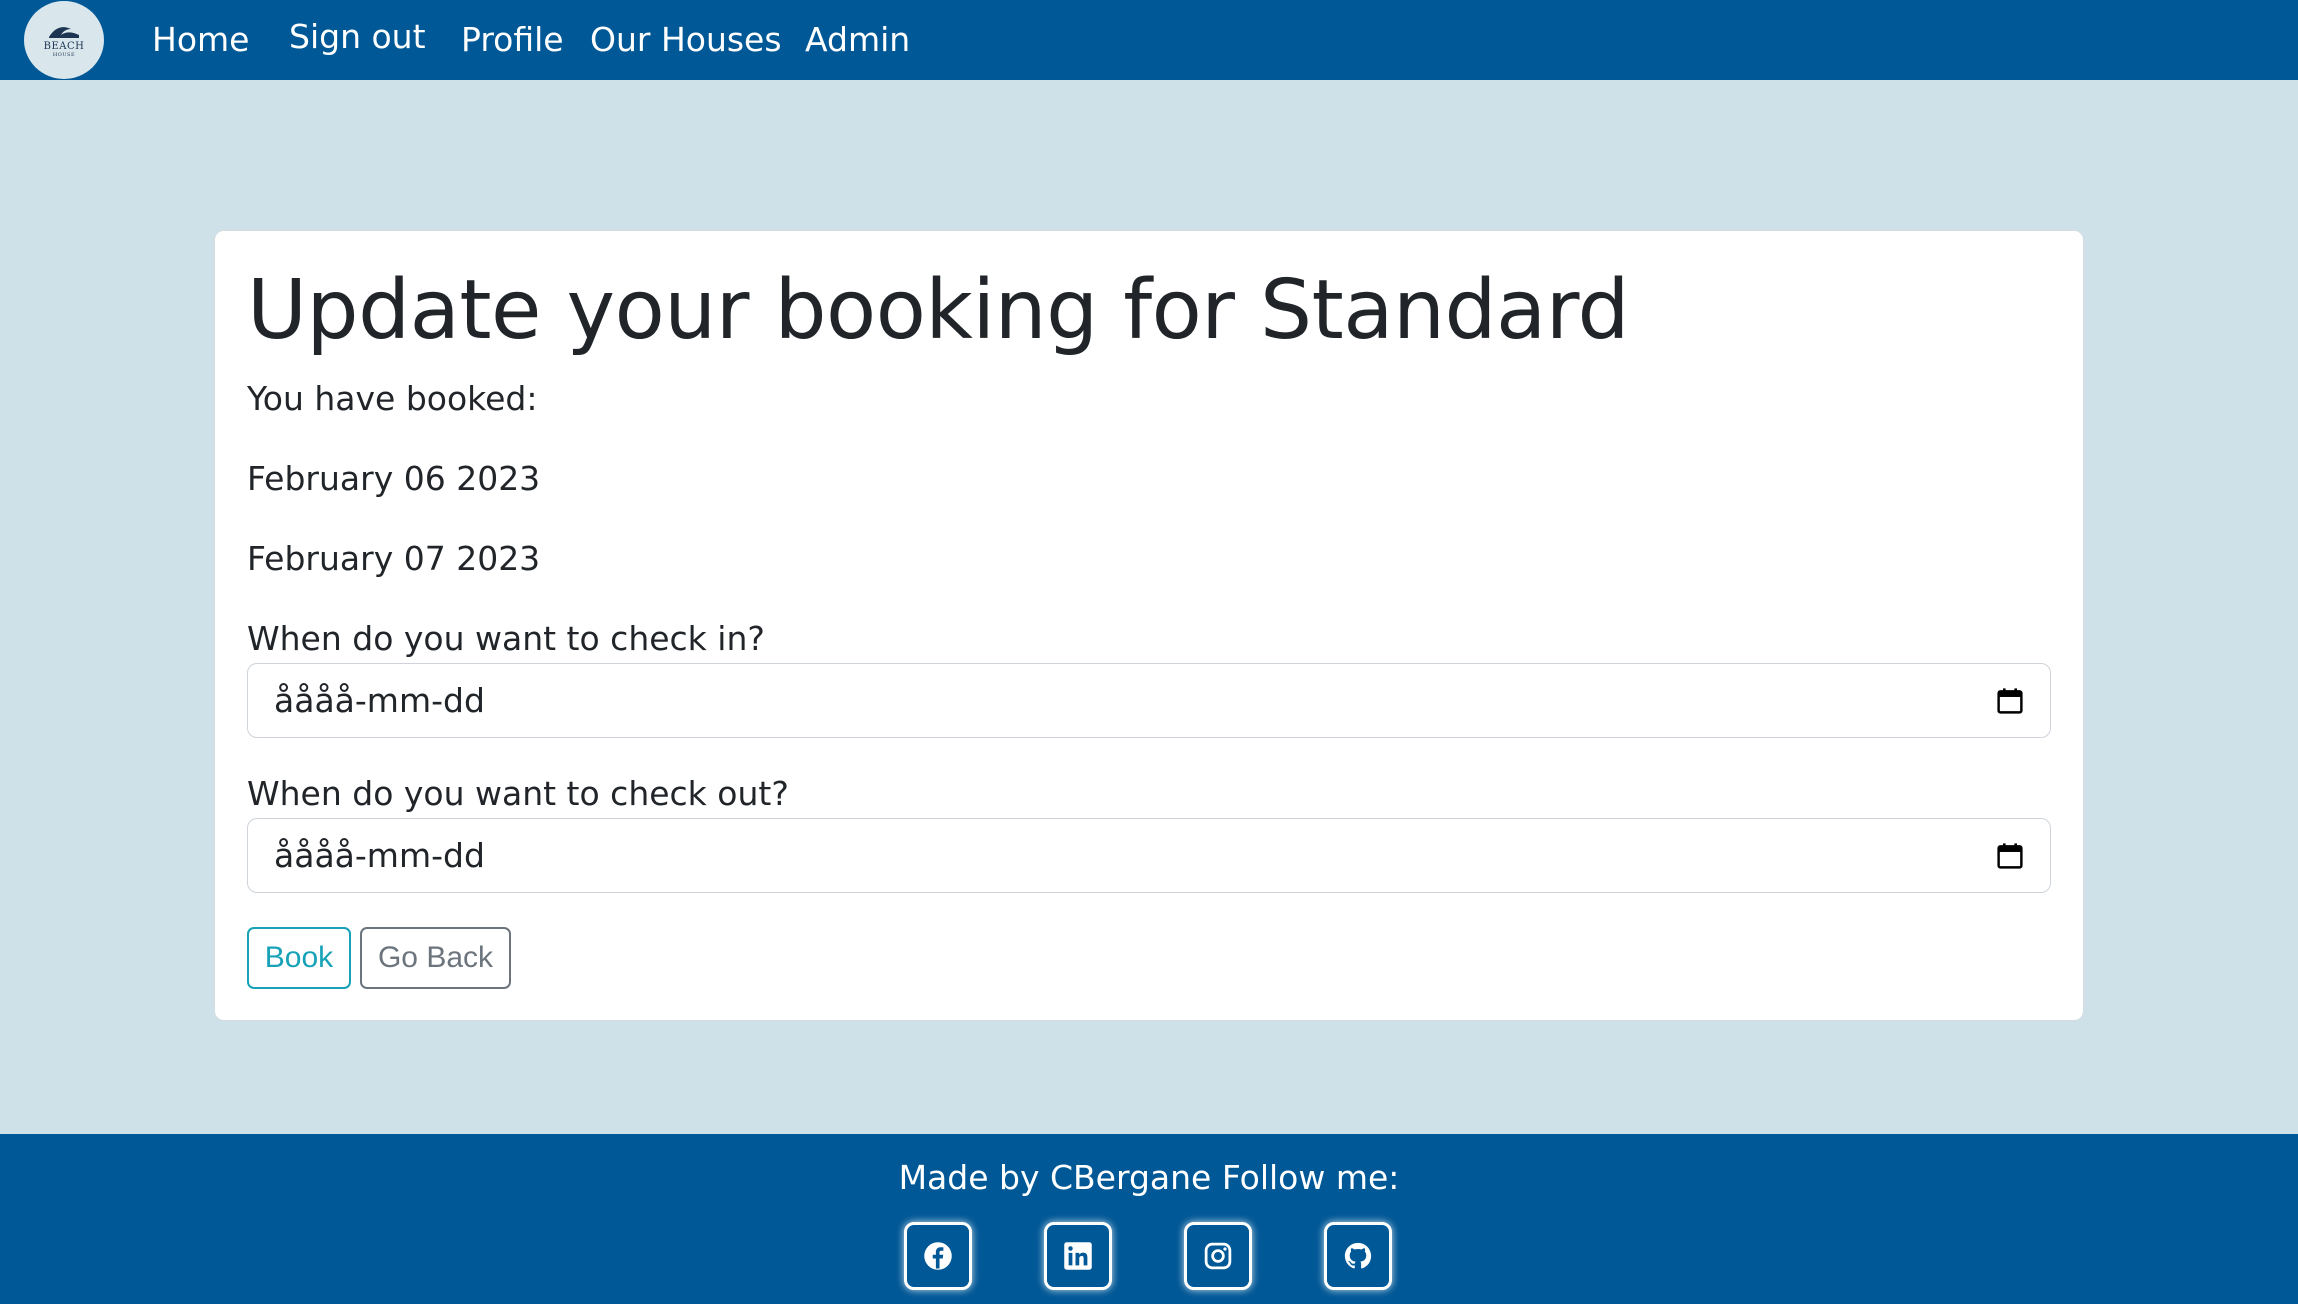 The width and height of the screenshot is (2298, 1304). What do you see at coordinates (64, 32) in the screenshot?
I see `wave-icon` at bounding box center [64, 32].